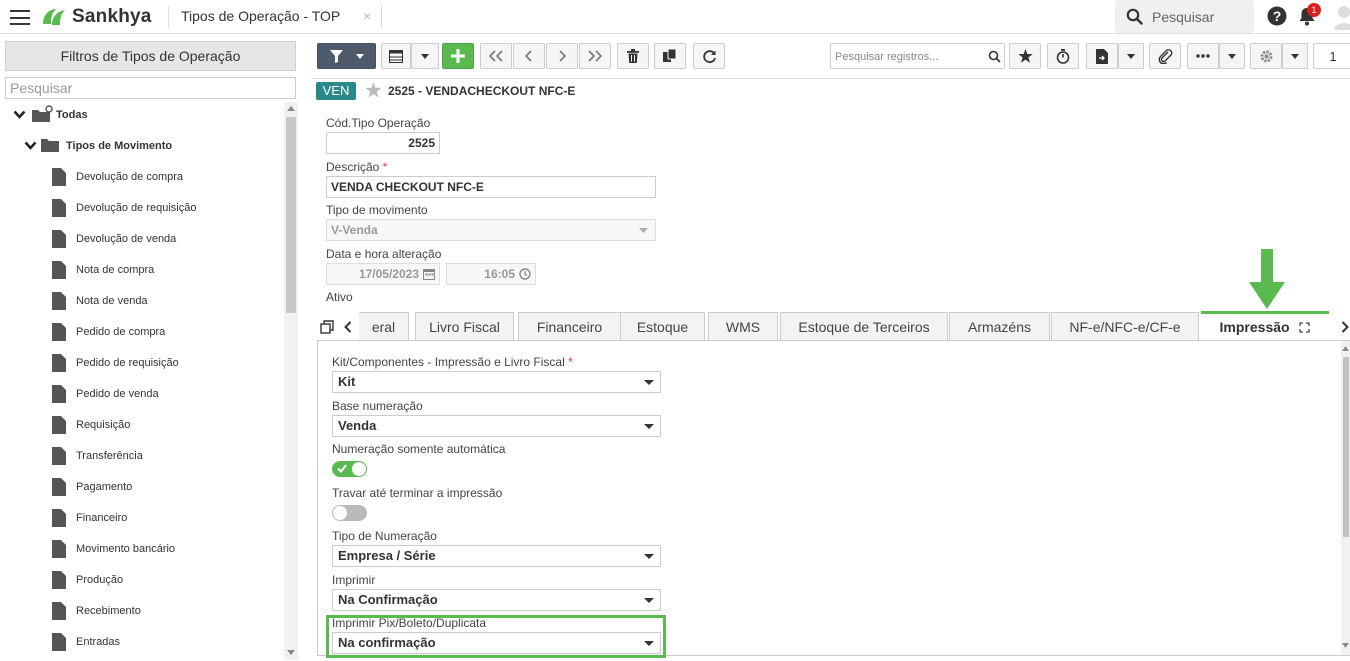  Describe the element at coordinates (340, 513) in the screenshot. I see `toggle-knob` at that location.